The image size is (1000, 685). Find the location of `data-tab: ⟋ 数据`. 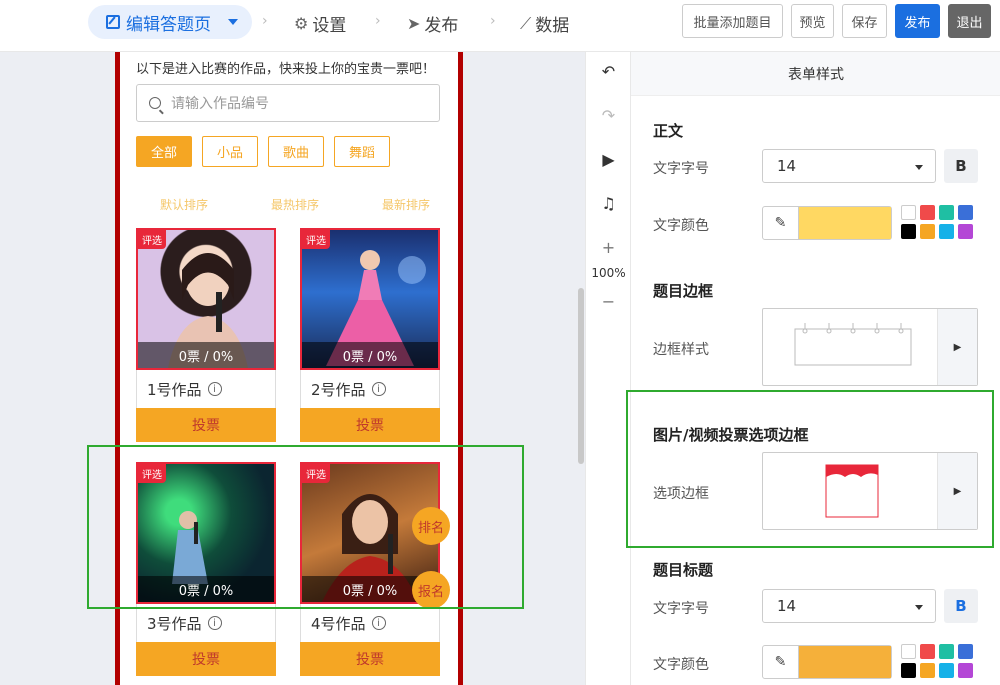

data-tab: ⟋ 数据 is located at coordinates (544, 24).